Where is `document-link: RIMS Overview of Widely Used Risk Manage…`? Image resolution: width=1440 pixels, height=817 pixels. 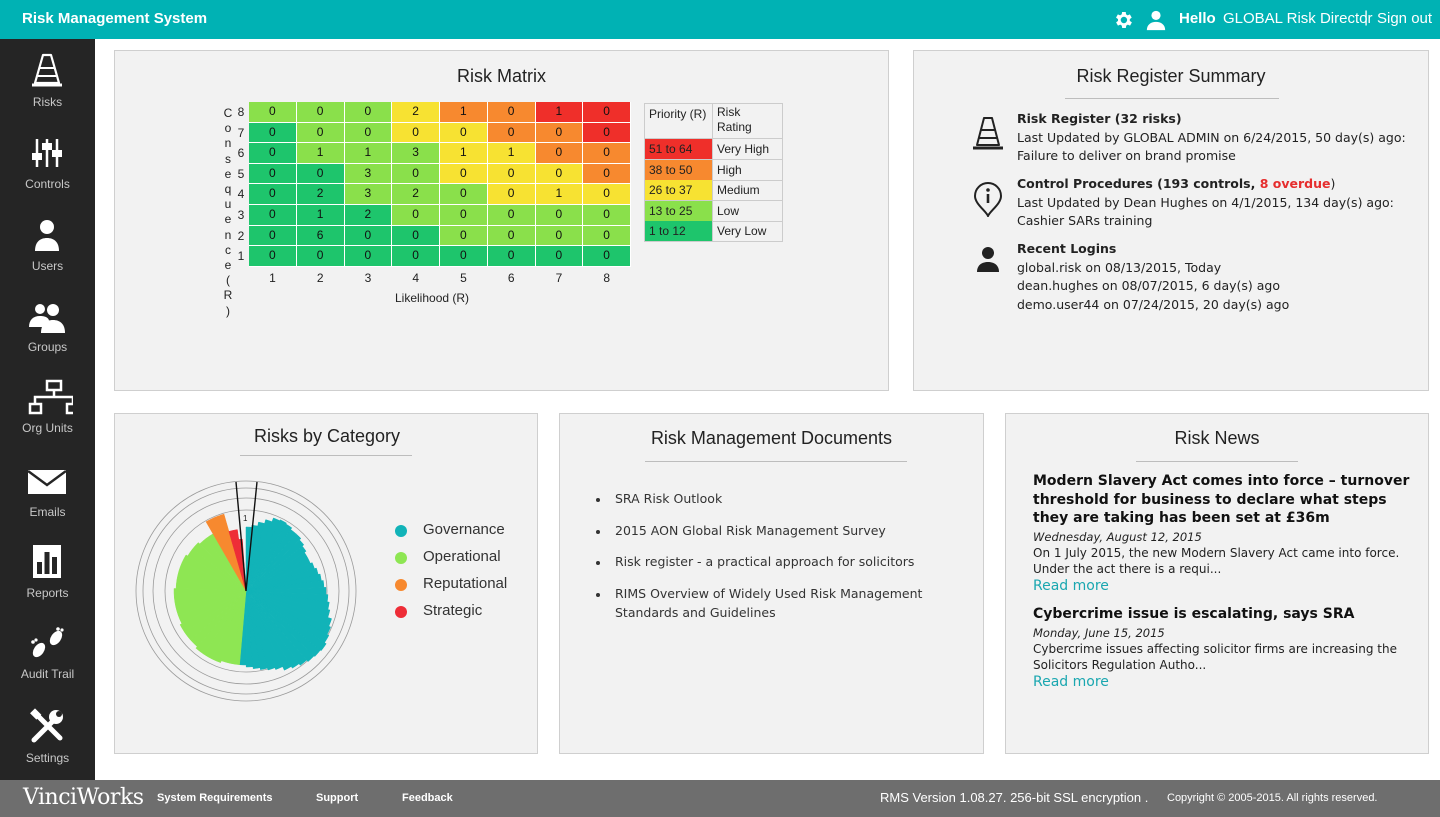
document-link: RIMS Overview of Widely Used Risk Manage… is located at coordinates (775, 603).